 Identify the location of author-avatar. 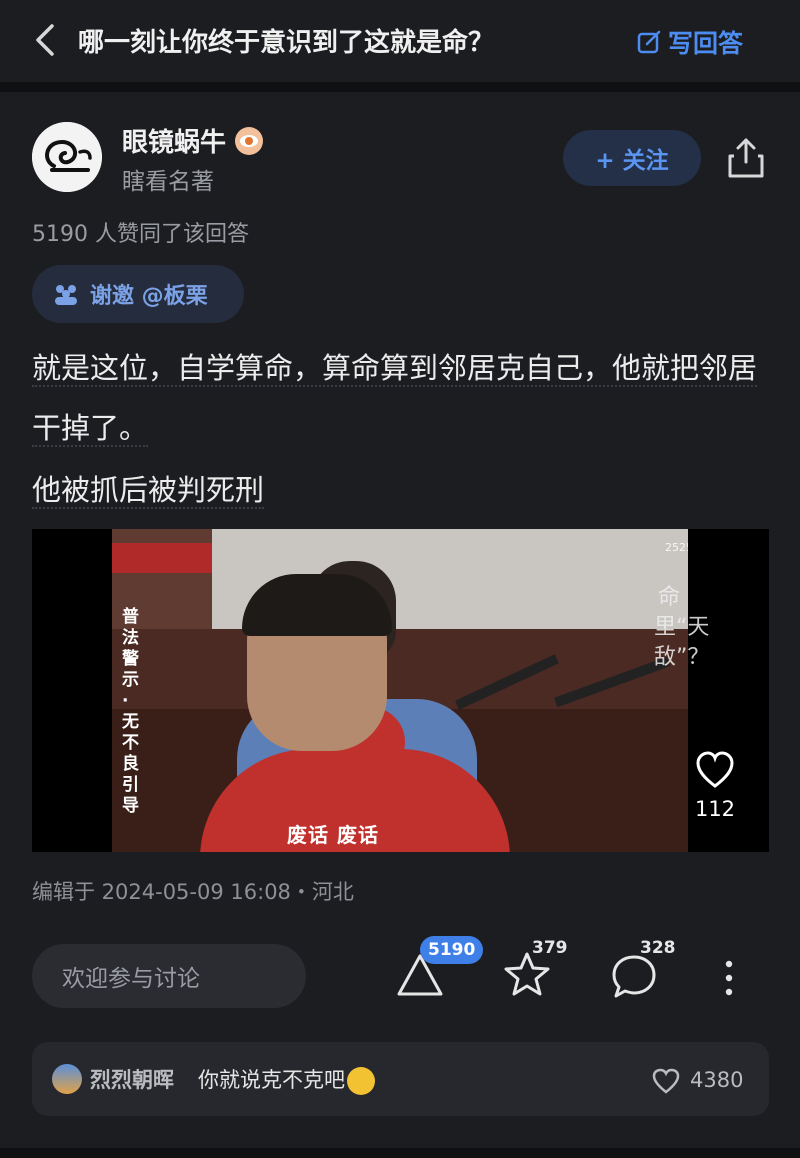
(67, 157).